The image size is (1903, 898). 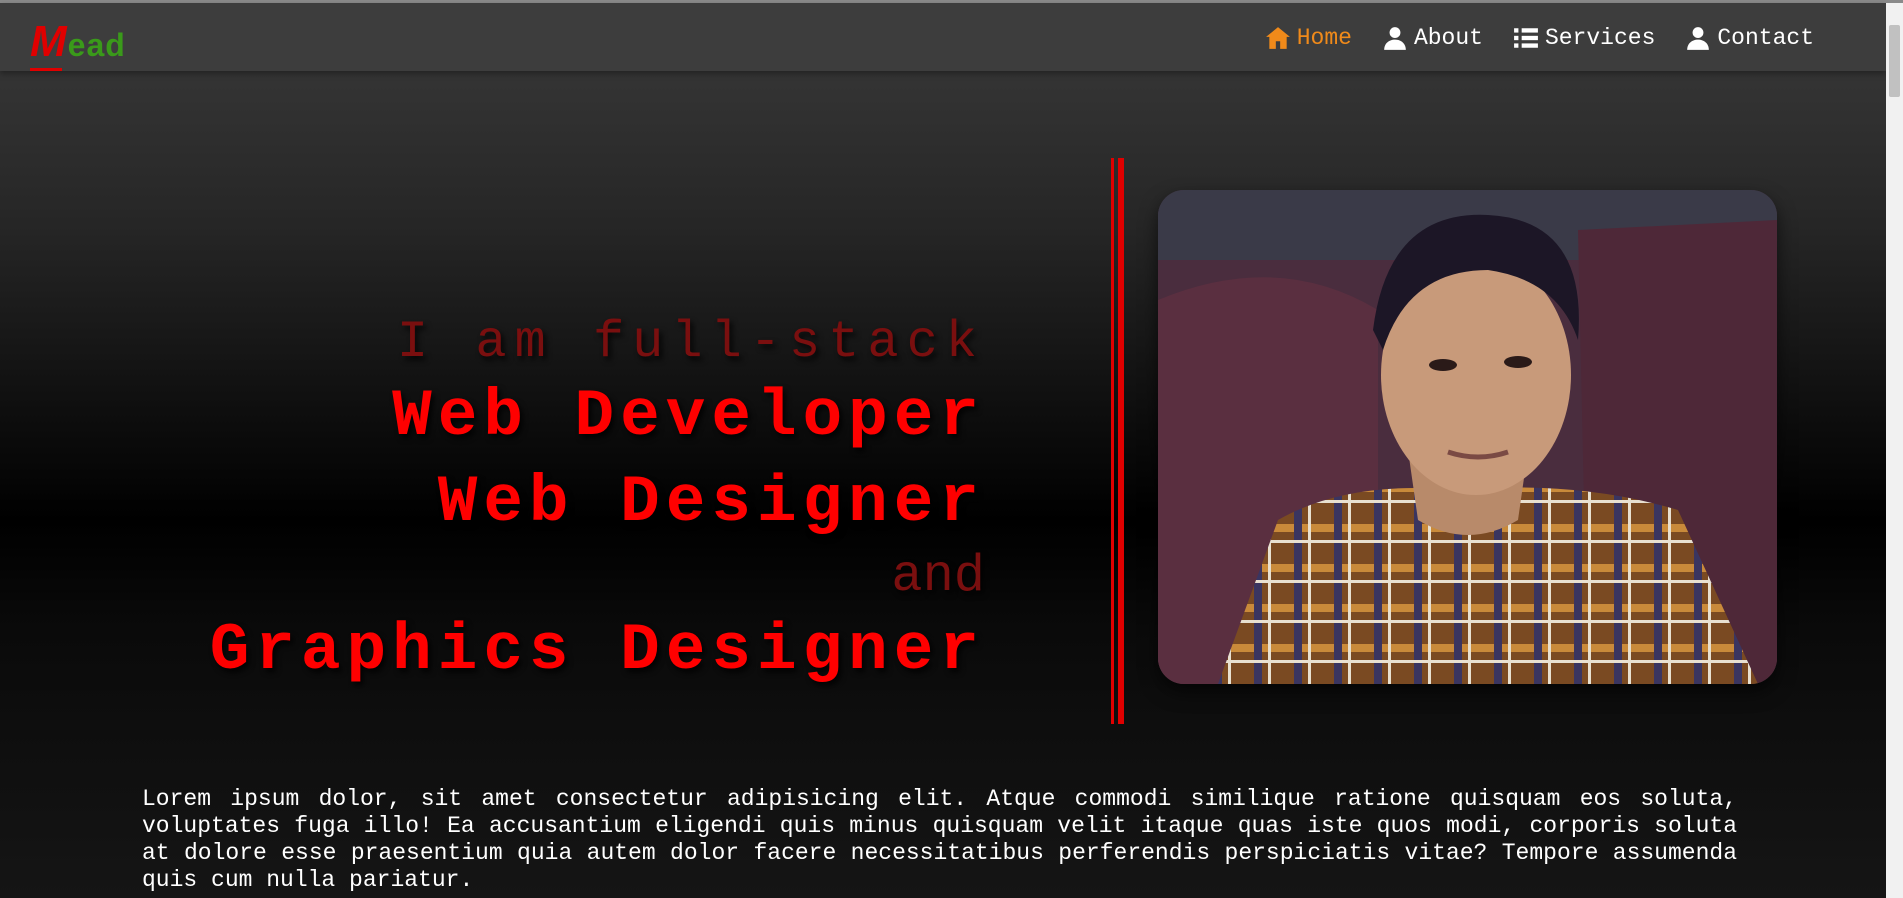 What do you see at coordinates (1894, 61) in the screenshot?
I see `scrollbar-thumb` at bounding box center [1894, 61].